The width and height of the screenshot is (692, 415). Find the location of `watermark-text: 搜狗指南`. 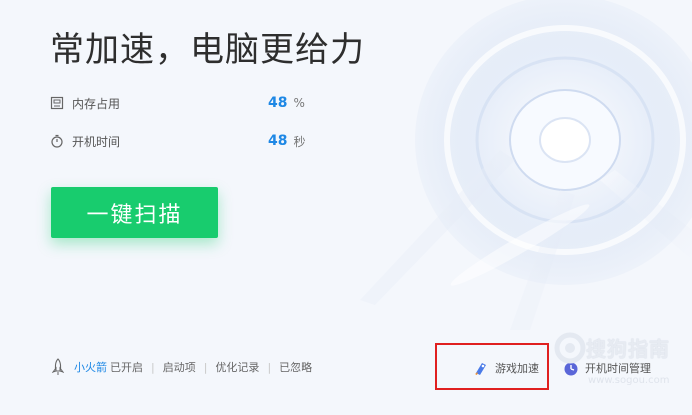

watermark-text: 搜狗指南 is located at coordinates (628, 349).